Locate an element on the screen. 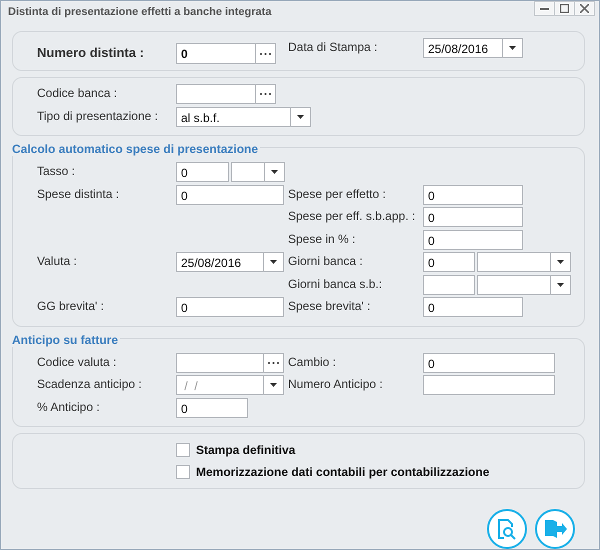 Image resolution: width=600 pixels, height=550 pixels. preview-button is located at coordinates (507, 529).